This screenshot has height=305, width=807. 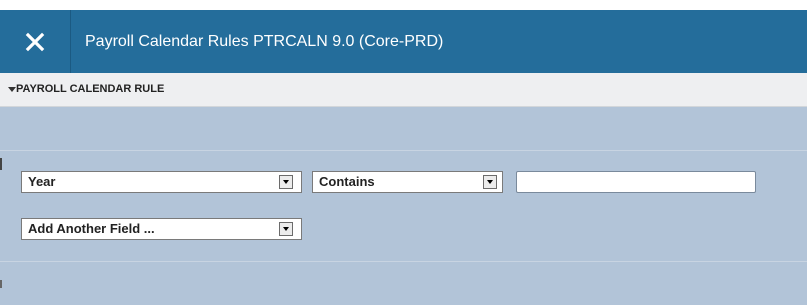 I want to click on close-button, so click(x=35, y=41).